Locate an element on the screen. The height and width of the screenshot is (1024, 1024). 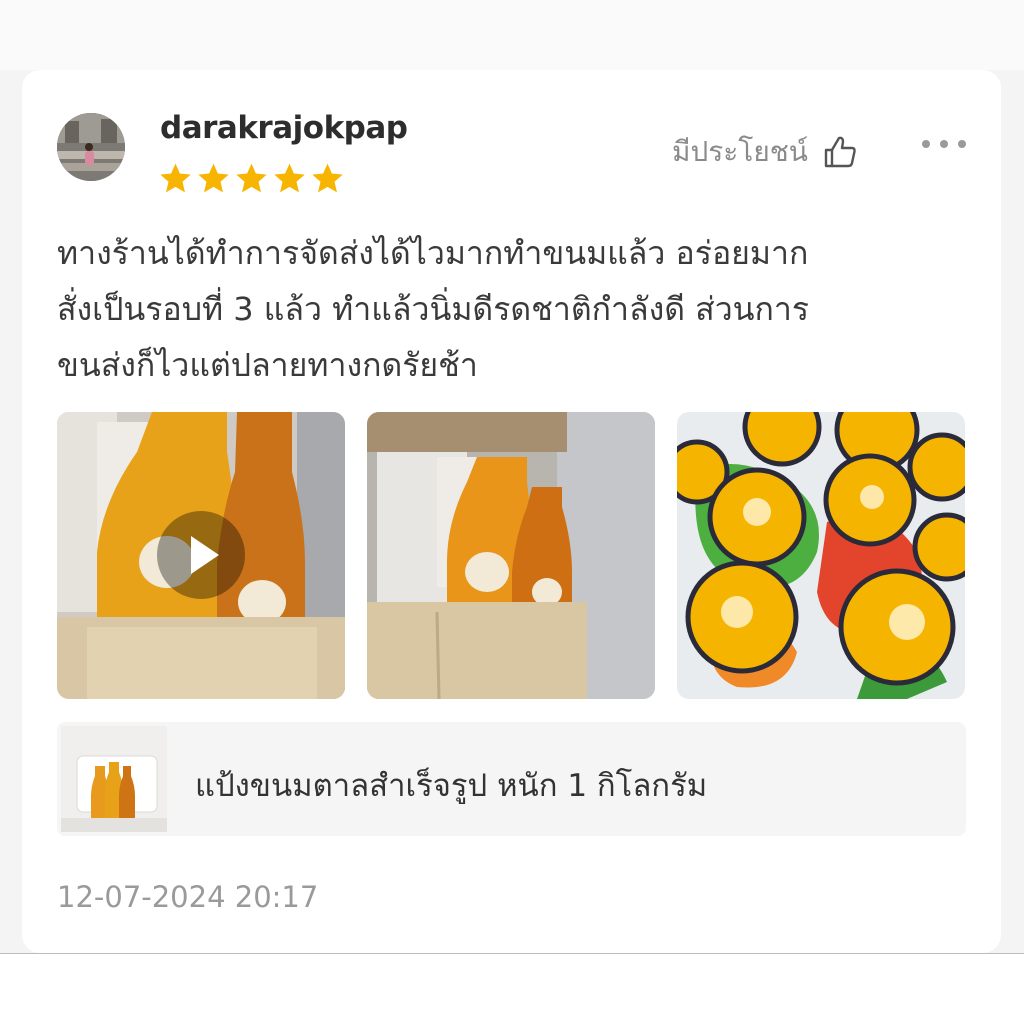
product-thumbnail is located at coordinates (114, 779).